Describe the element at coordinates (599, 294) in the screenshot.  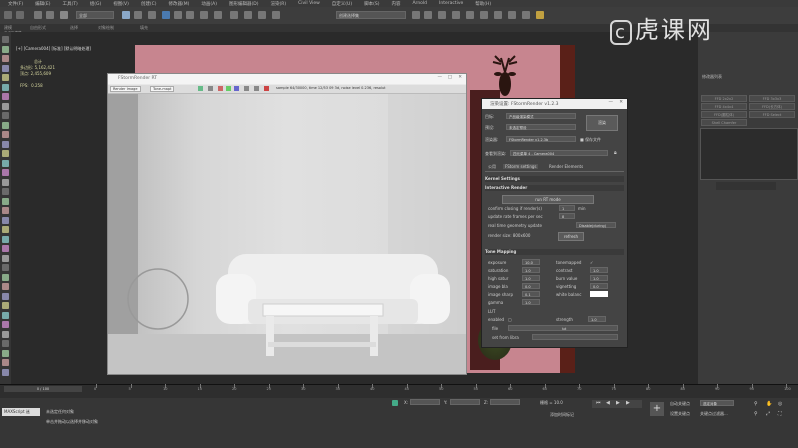
I see `white-balance-swatch` at that location.